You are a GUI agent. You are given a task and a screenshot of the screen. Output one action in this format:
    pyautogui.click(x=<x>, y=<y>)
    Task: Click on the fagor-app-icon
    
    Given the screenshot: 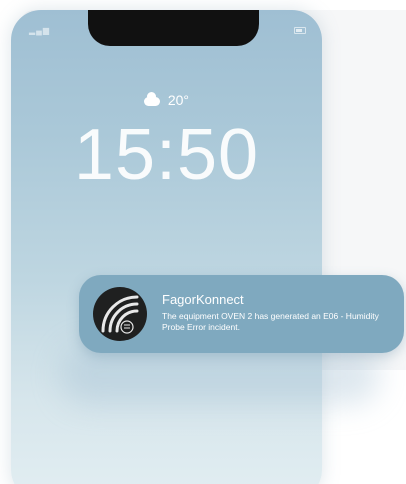 What is the action you would take?
    pyautogui.click(x=120, y=314)
    